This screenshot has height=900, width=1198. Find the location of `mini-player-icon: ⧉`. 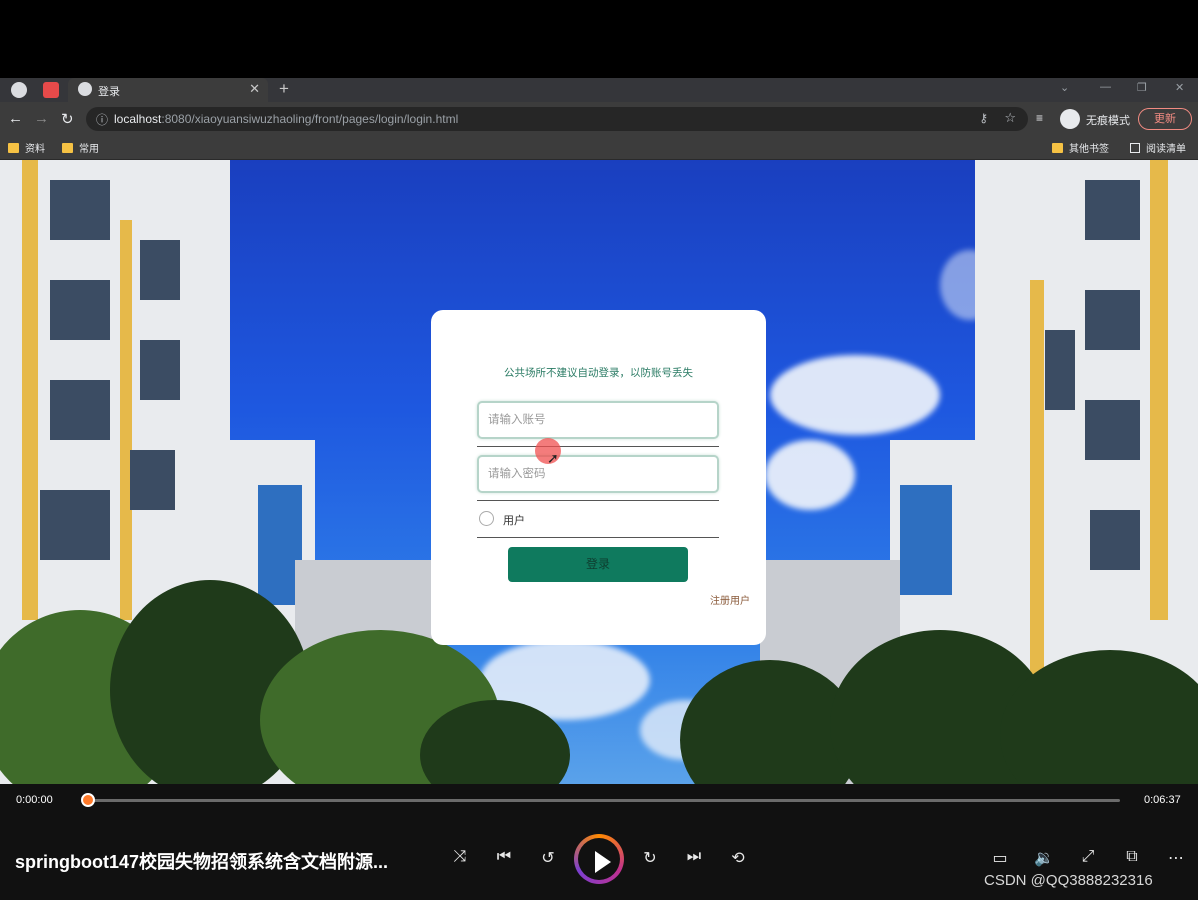

mini-player-icon: ⧉ is located at coordinates (1132, 857).